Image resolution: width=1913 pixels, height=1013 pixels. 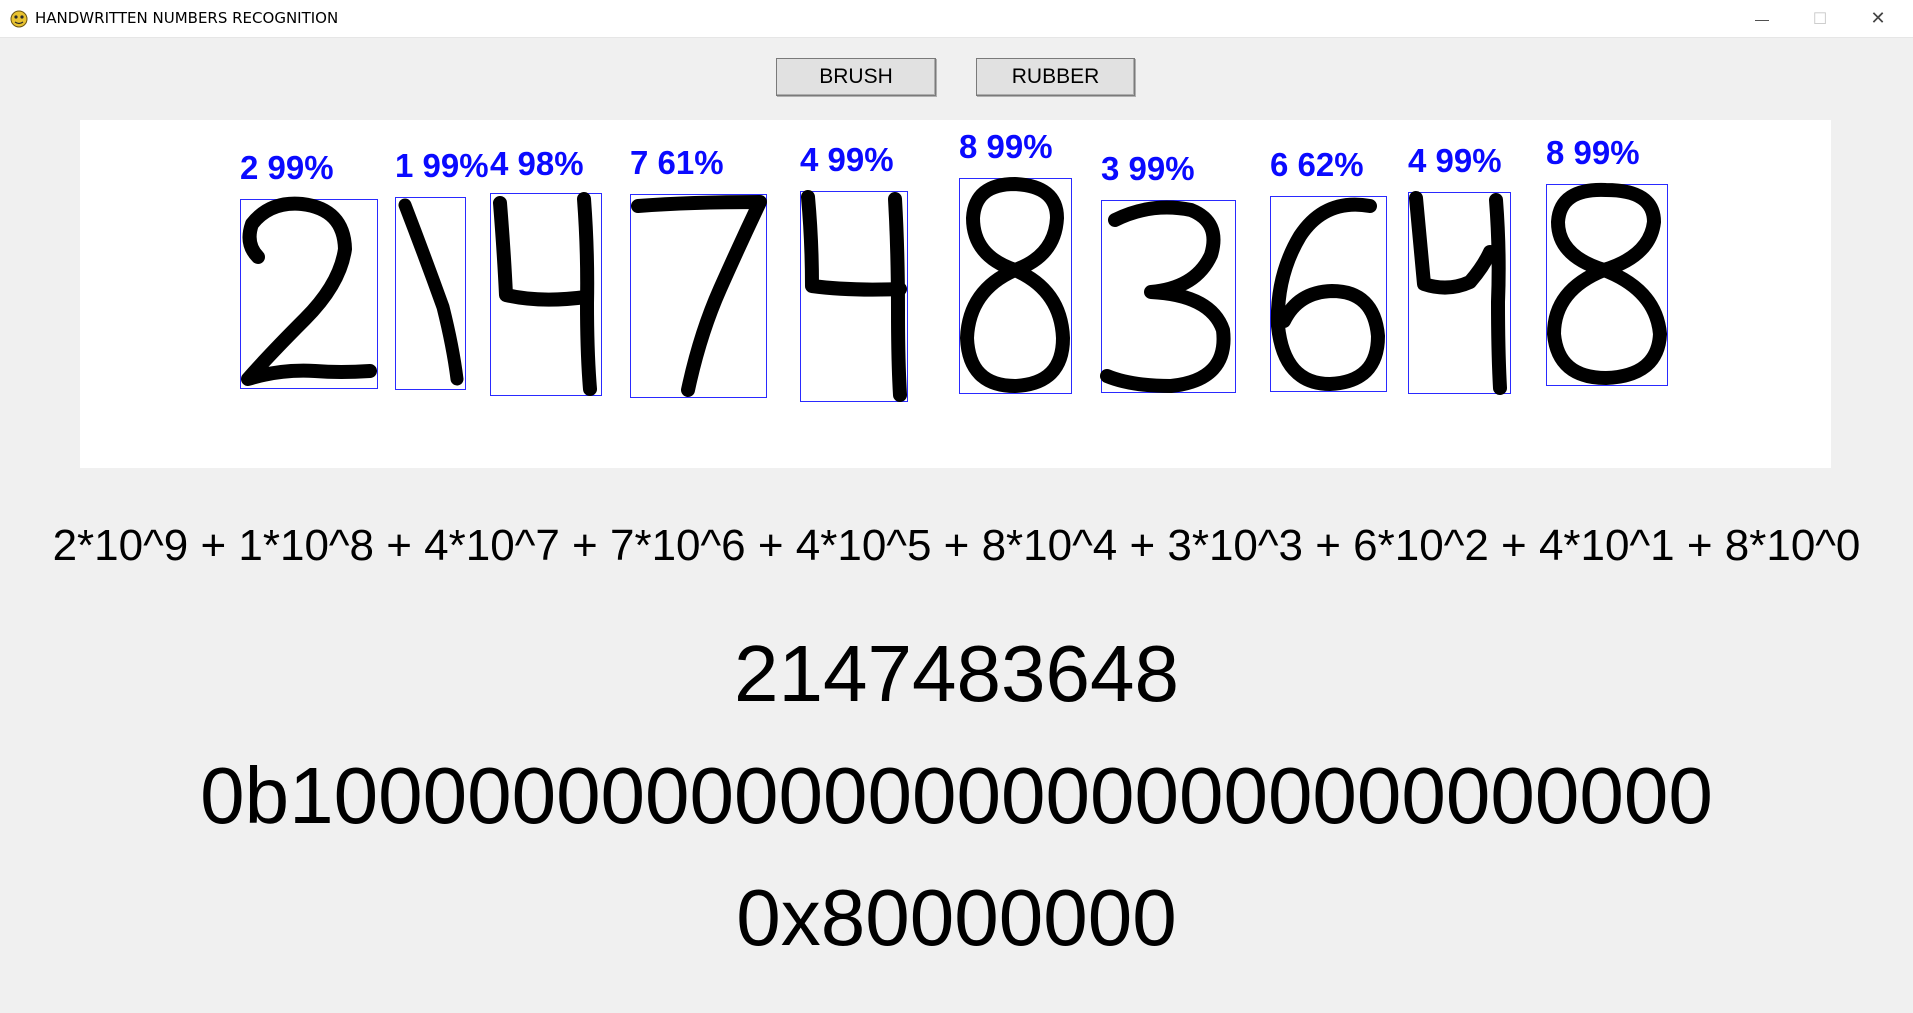 I want to click on decimal-result: 2147483648, so click(x=956, y=673).